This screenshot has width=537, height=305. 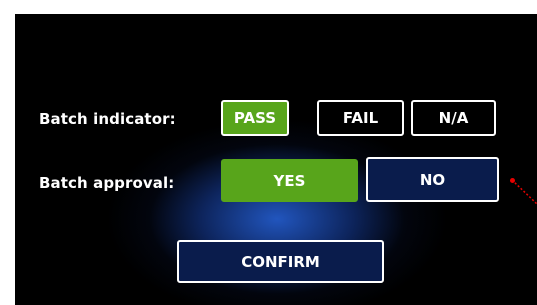 What do you see at coordinates (524, 192) in the screenshot?
I see `pointer-line` at bounding box center [524, 192].